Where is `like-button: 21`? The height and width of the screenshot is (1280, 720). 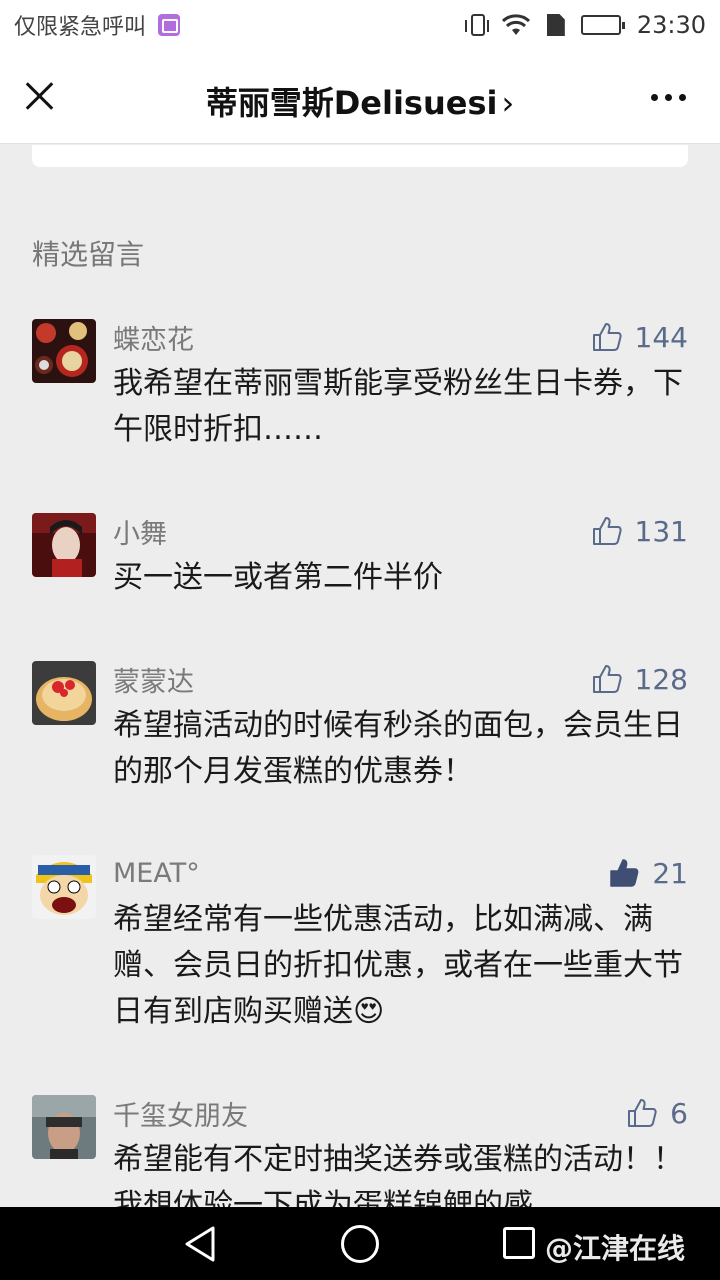
like-button: 21 is located at coordinates (648, 873).